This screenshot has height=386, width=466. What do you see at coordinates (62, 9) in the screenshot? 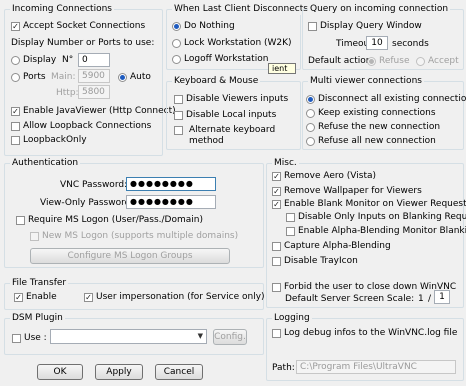
I see `incoming-connections-title: Incoming Connections` at bounding box center [62, 9].